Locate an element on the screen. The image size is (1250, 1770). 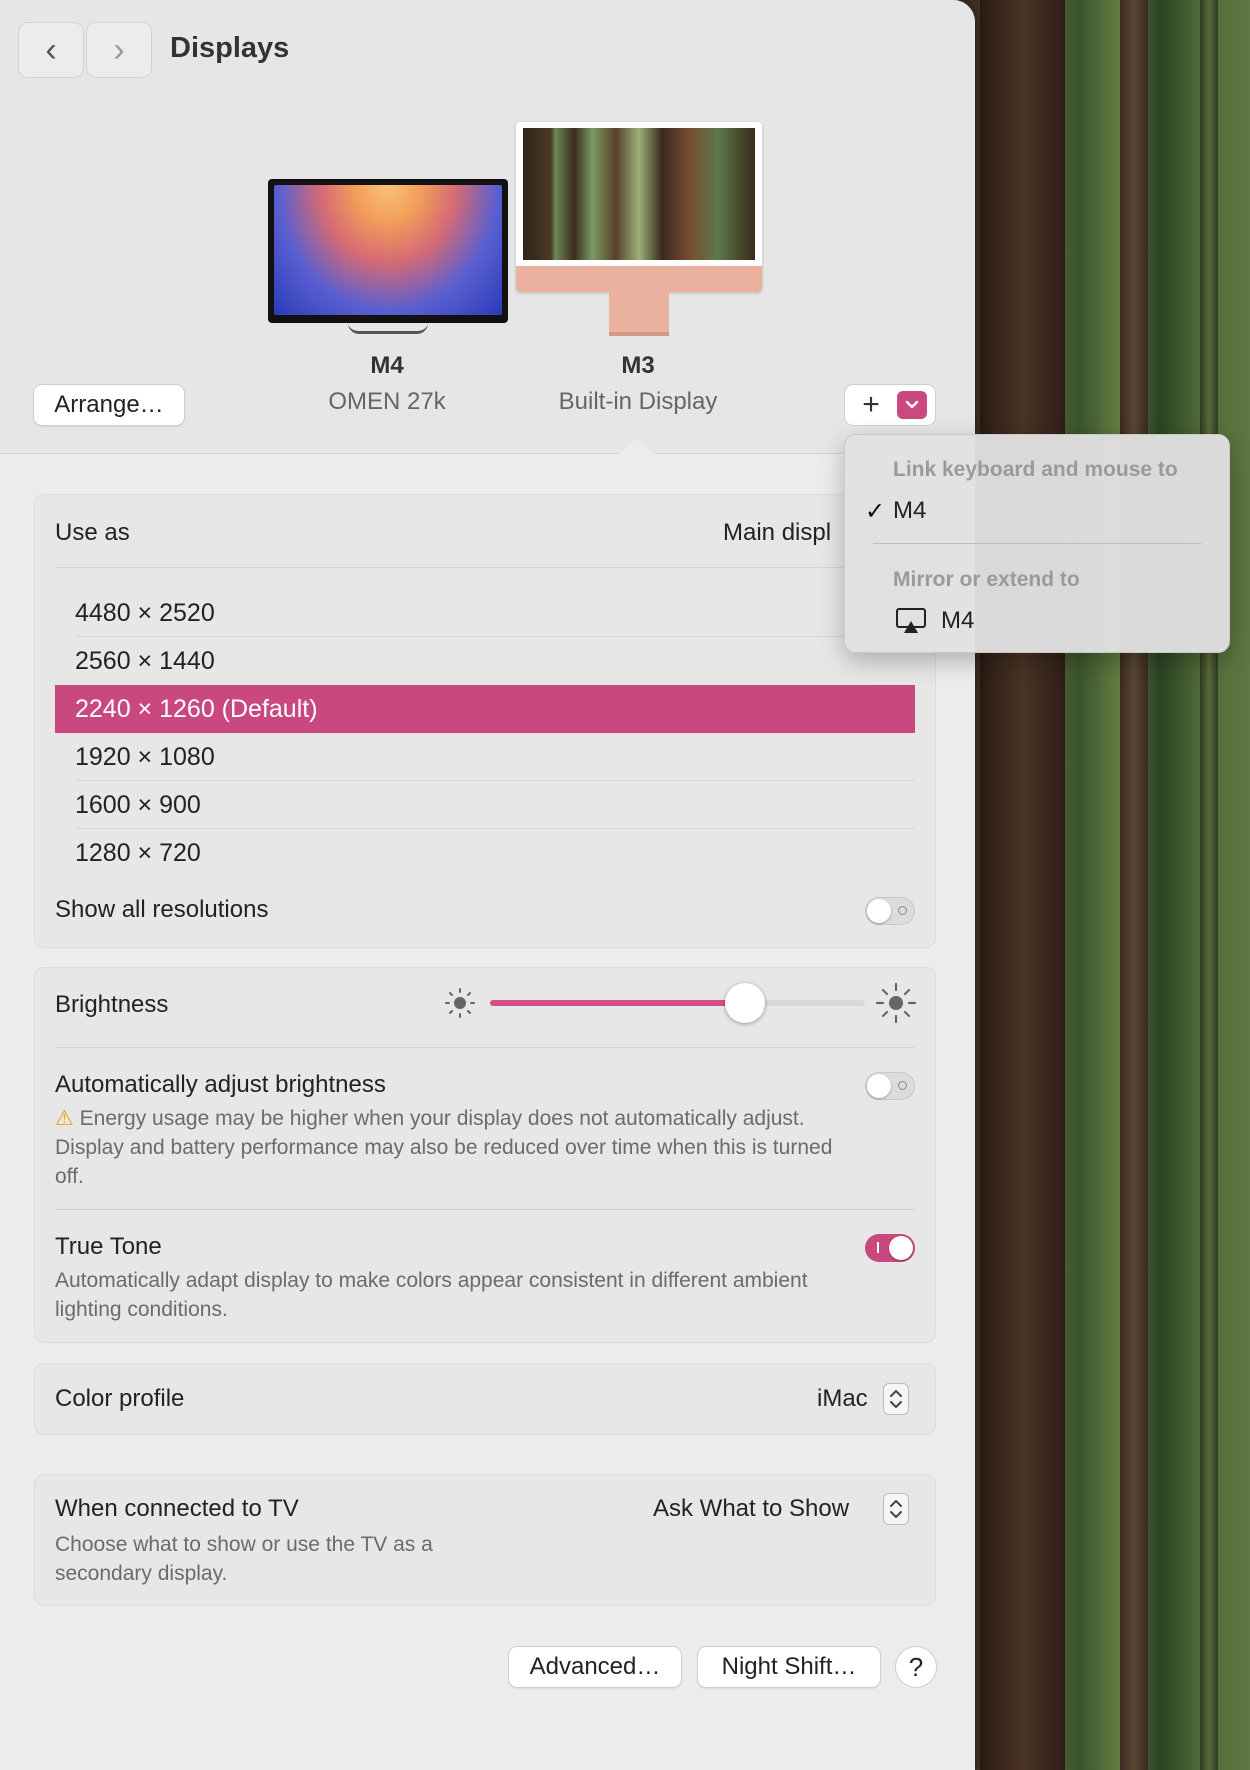
brightness-slider-knob is located at coordinates (745, 1003).